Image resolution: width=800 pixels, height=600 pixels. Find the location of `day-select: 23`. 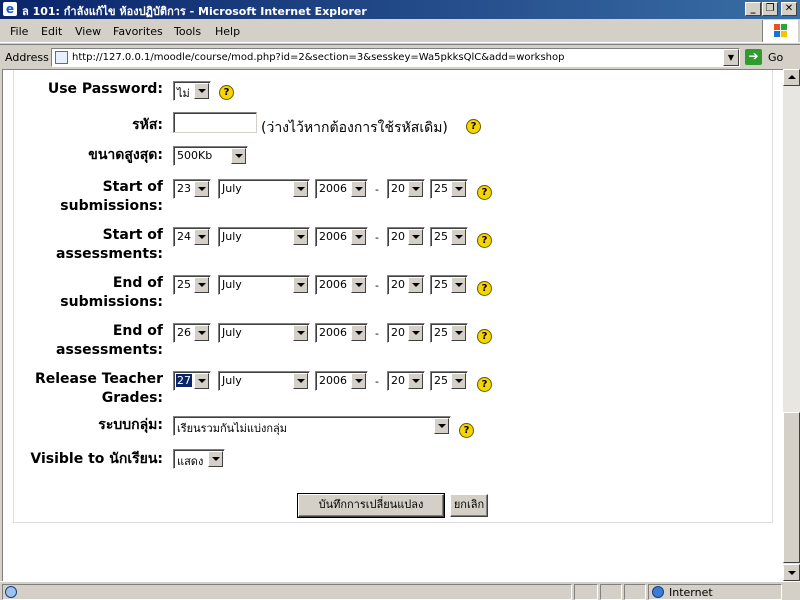

day-select: 23 is located at coordinates (192, 189).